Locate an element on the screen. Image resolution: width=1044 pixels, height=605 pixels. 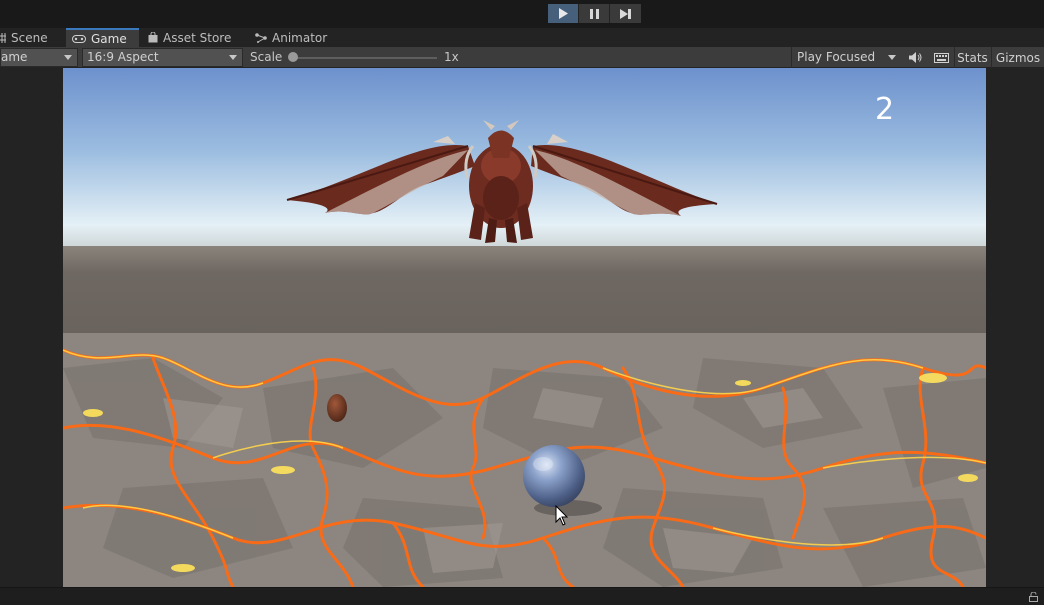
scale-slider-handle is located at coordinates (293, 57).